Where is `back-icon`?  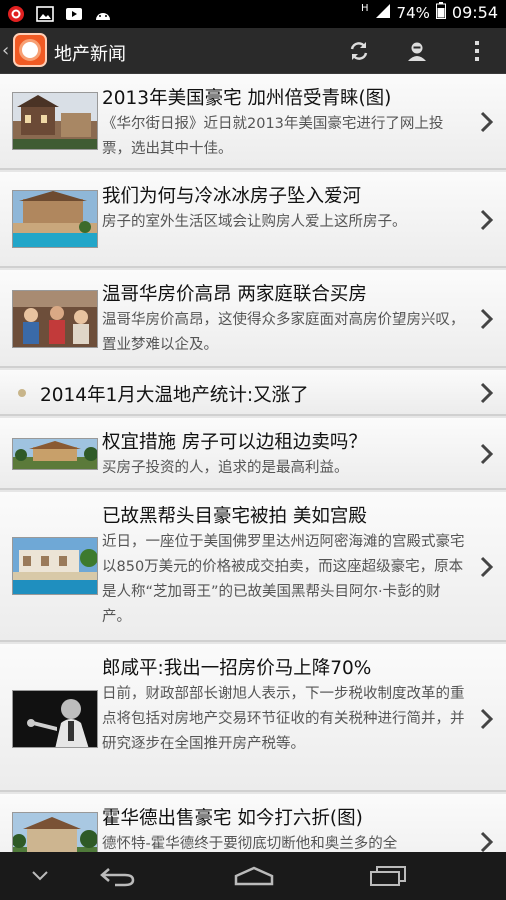 back-icon is located at coordinates (117, 877).